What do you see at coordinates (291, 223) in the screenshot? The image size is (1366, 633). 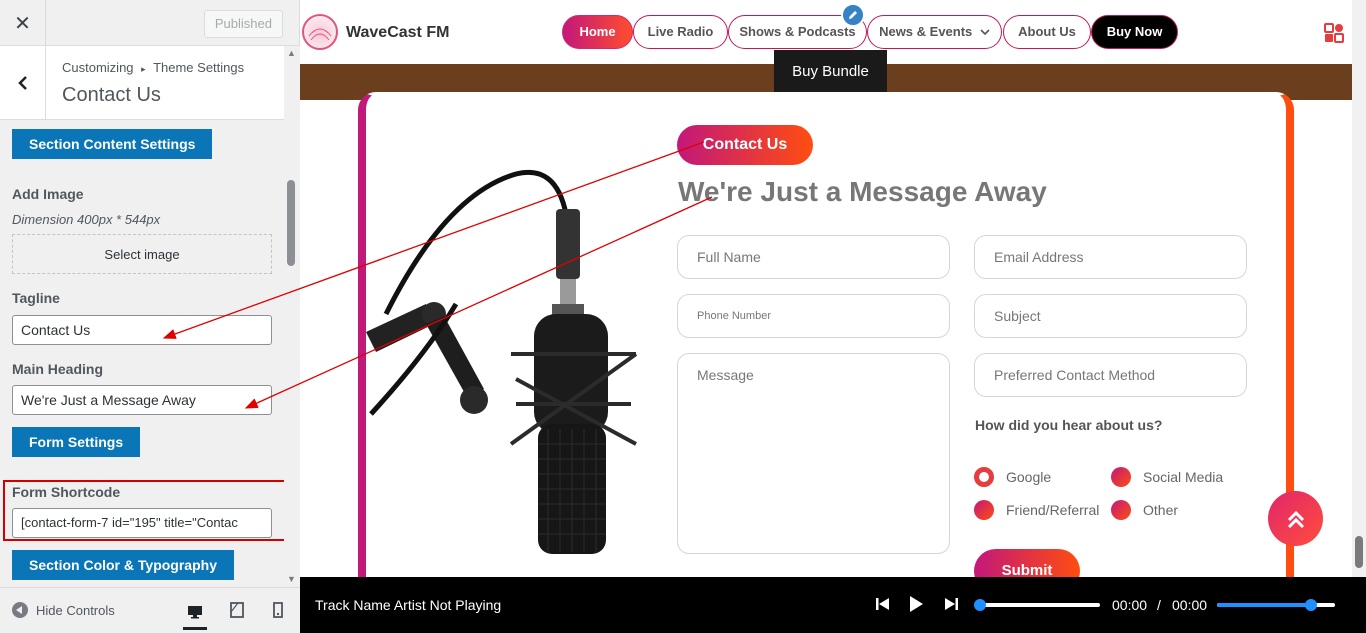 I see `sidebar-scroll-thumb` at bounding box center [291, 223].